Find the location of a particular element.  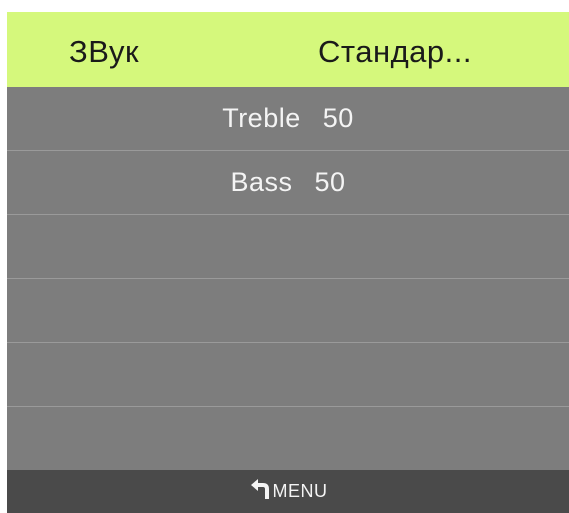

setting-row-treble: Treble 50 is located at coordinates (288, 119).